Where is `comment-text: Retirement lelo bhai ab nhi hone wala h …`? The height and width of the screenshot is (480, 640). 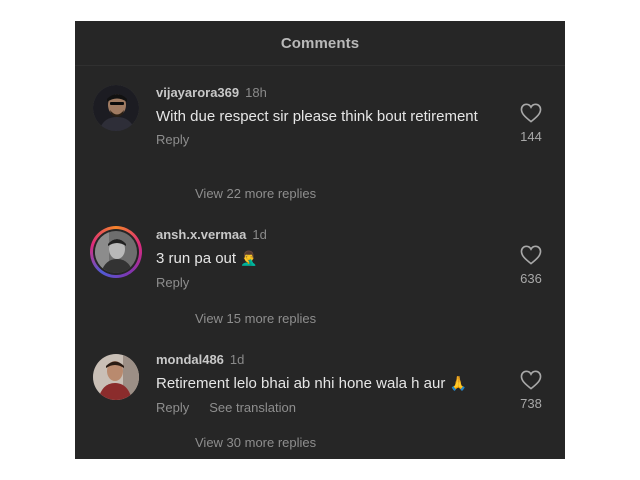 comment-text: Retirement lelo bhai ab nhi hone wala h … is located at coordinates (328, 384).